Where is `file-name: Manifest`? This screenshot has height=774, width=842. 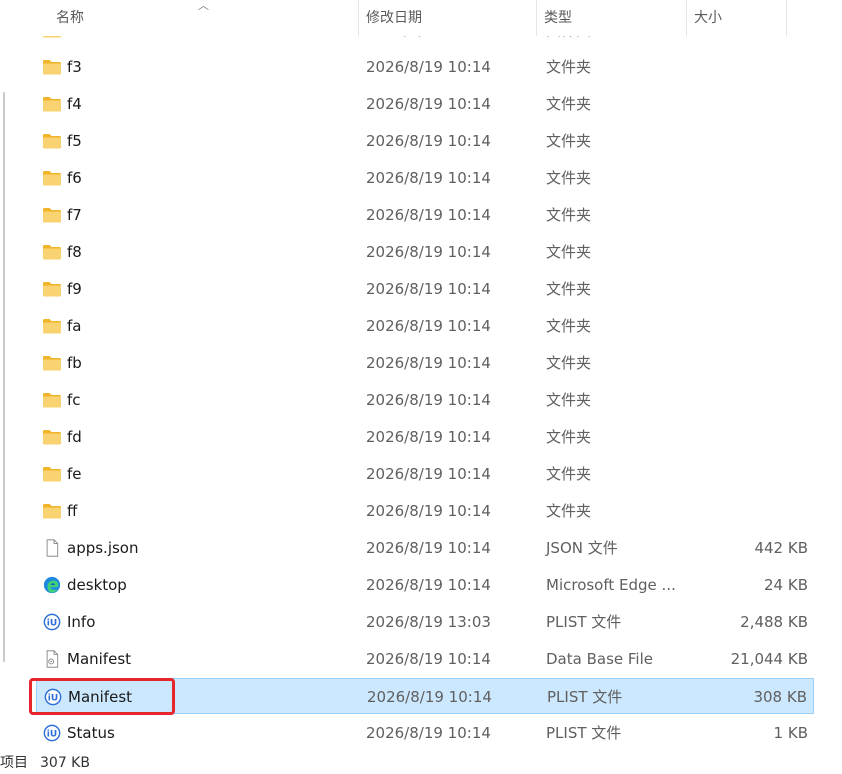
file-name: Manifest is located at coordinates (99, 659).